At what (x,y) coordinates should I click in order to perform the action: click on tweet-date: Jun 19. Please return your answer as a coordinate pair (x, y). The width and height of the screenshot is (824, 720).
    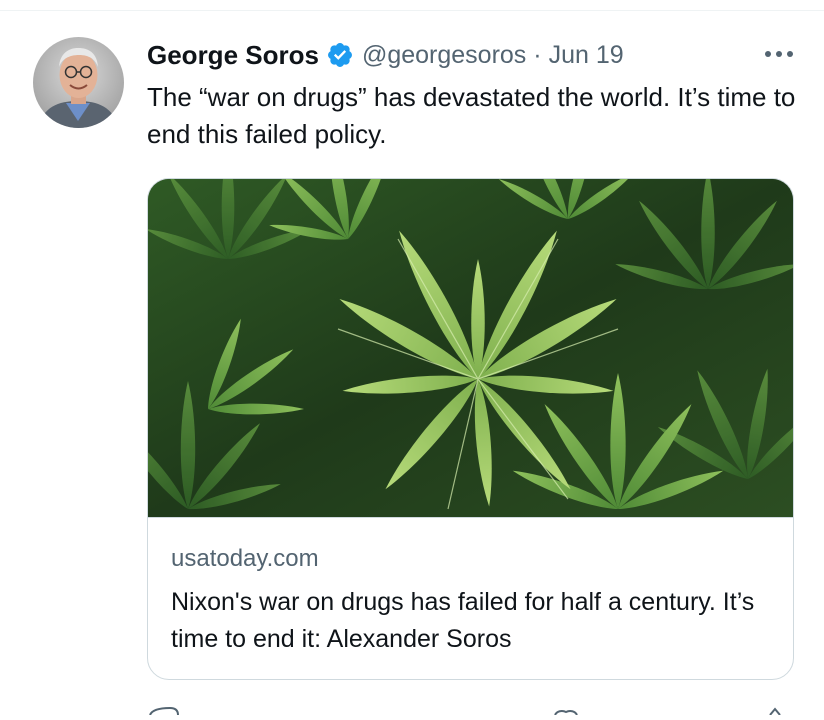
    Looking at the image, I should click on (586, 55).